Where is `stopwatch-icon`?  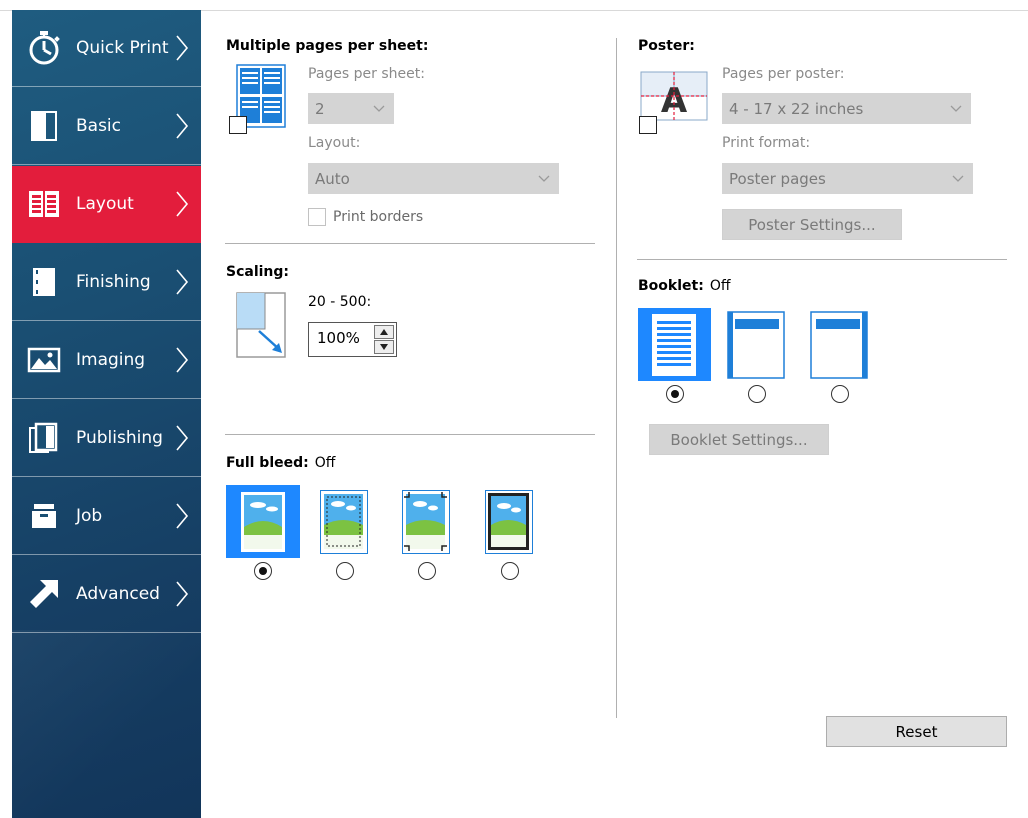
stopwatch-icon is located at coordinates (44, 48).